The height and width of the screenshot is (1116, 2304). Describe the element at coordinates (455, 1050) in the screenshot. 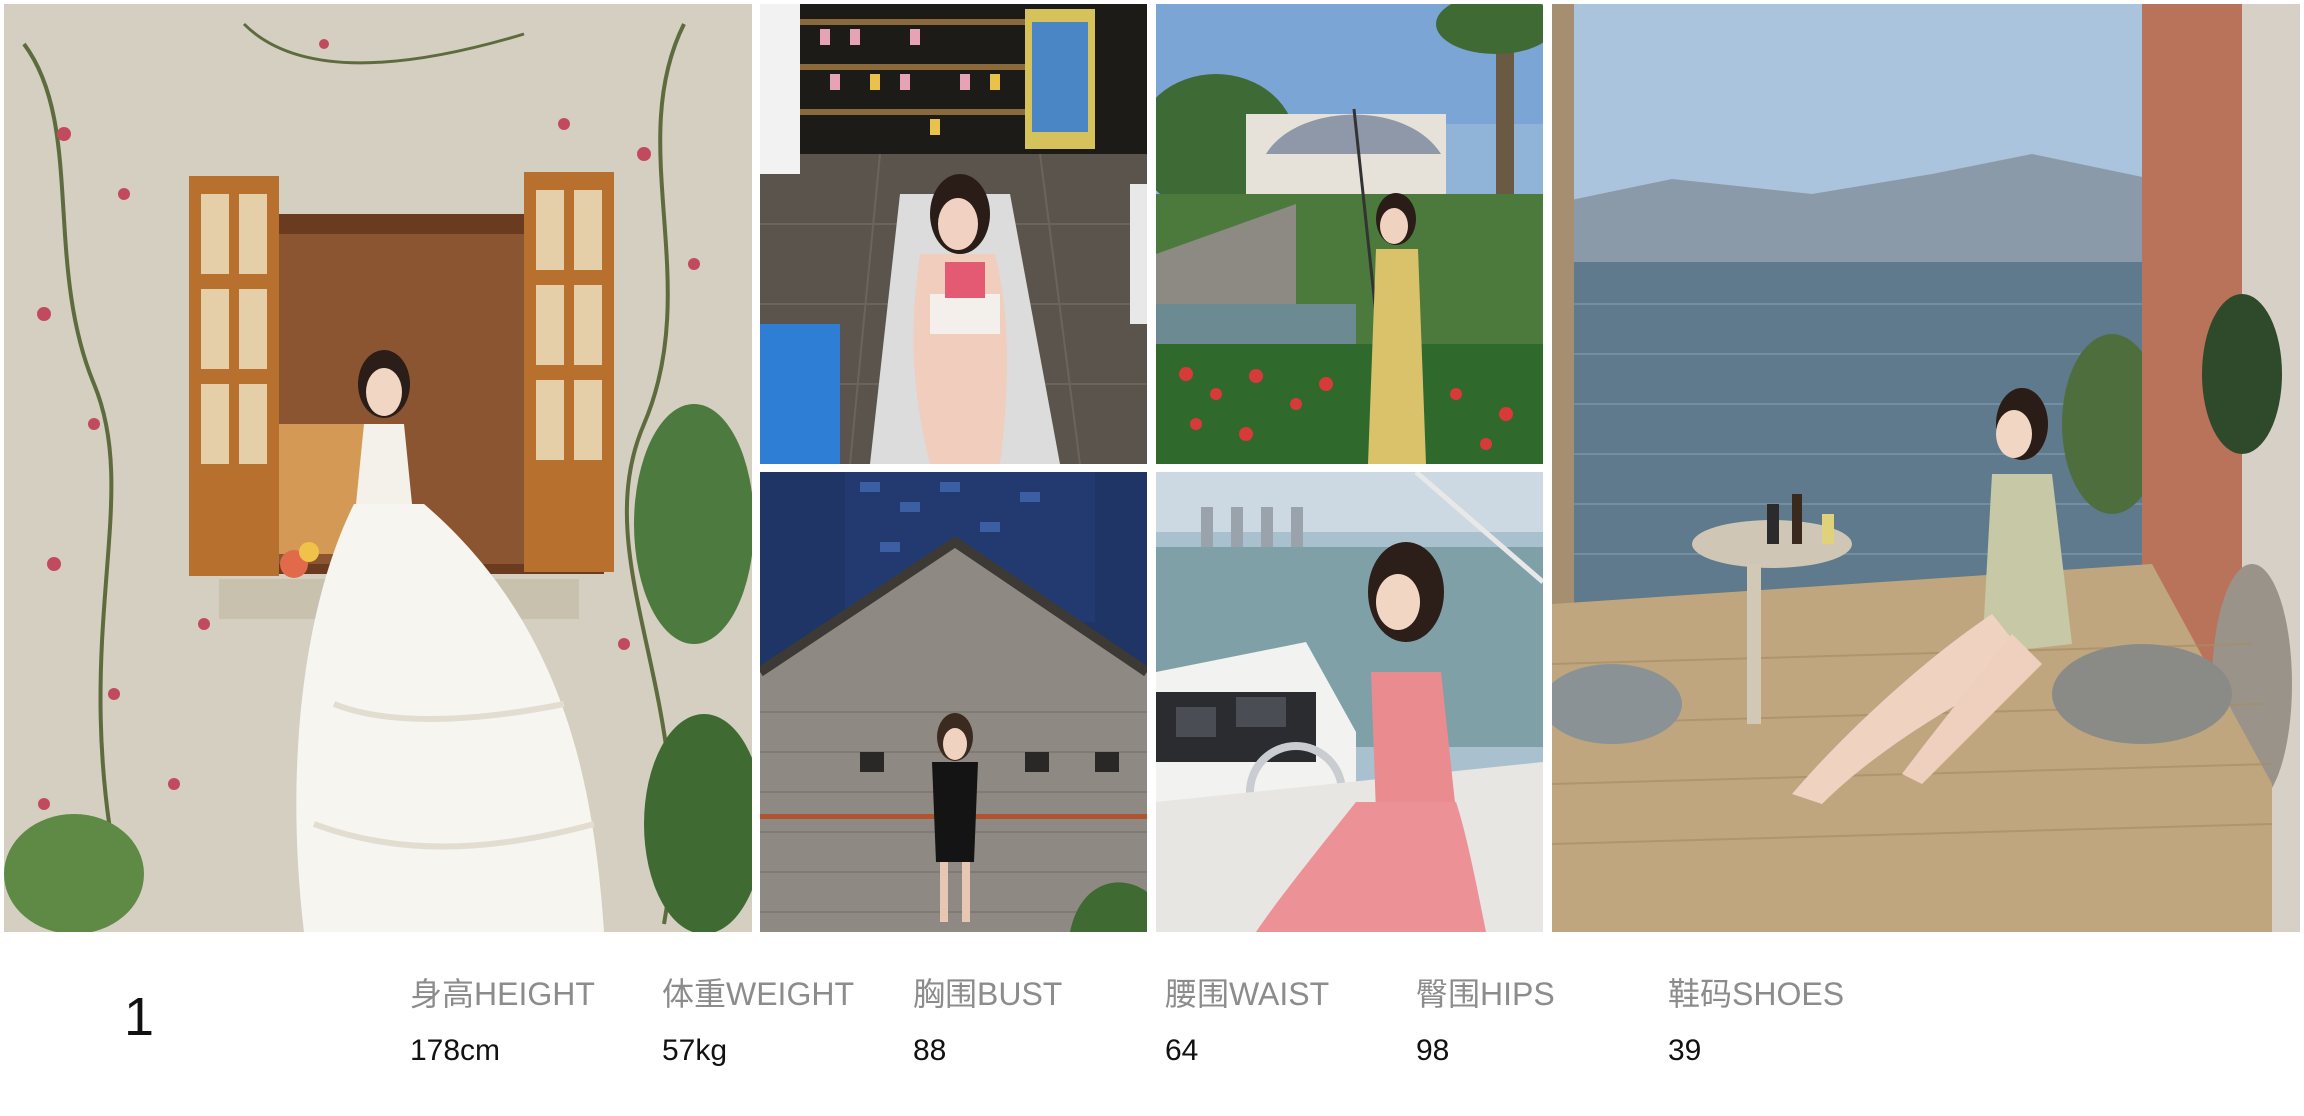

I see `stat-height-value: 178cm` at that location.